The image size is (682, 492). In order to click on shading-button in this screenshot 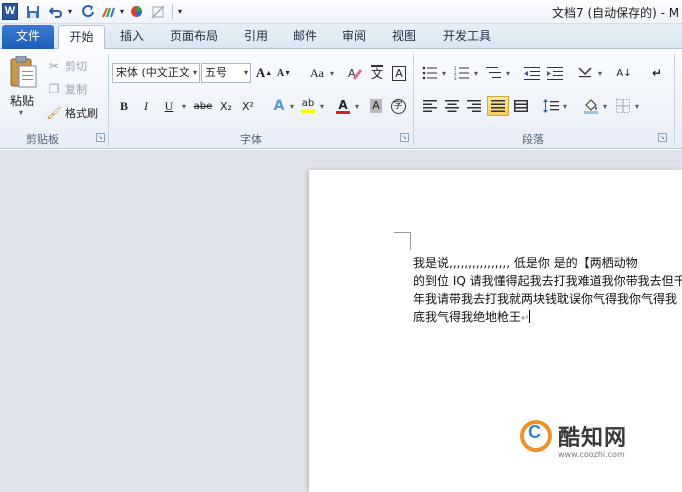, I will do `click(591, 106)`.